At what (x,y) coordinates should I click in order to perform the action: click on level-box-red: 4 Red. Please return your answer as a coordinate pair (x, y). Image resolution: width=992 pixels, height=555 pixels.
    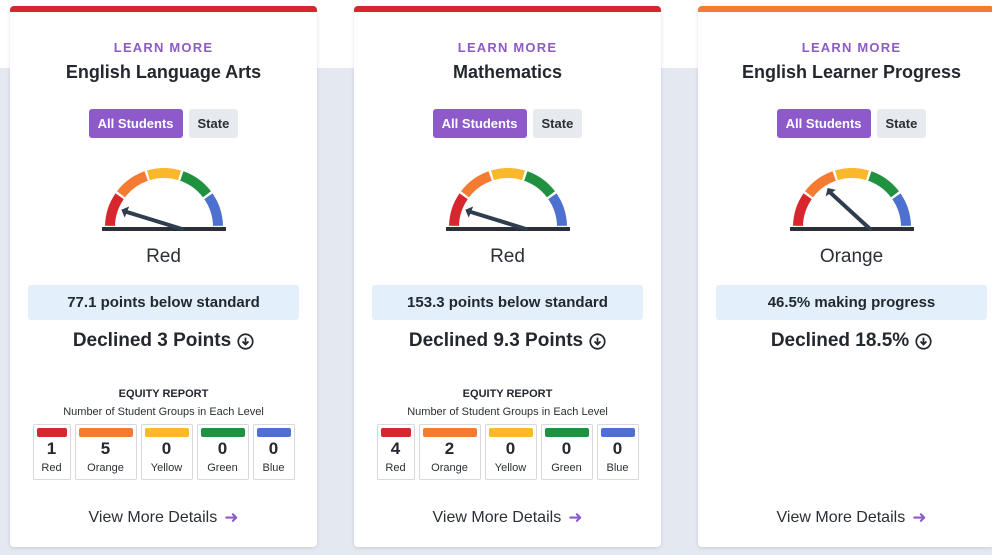
    Looking at the image, I should click on (395, 452).